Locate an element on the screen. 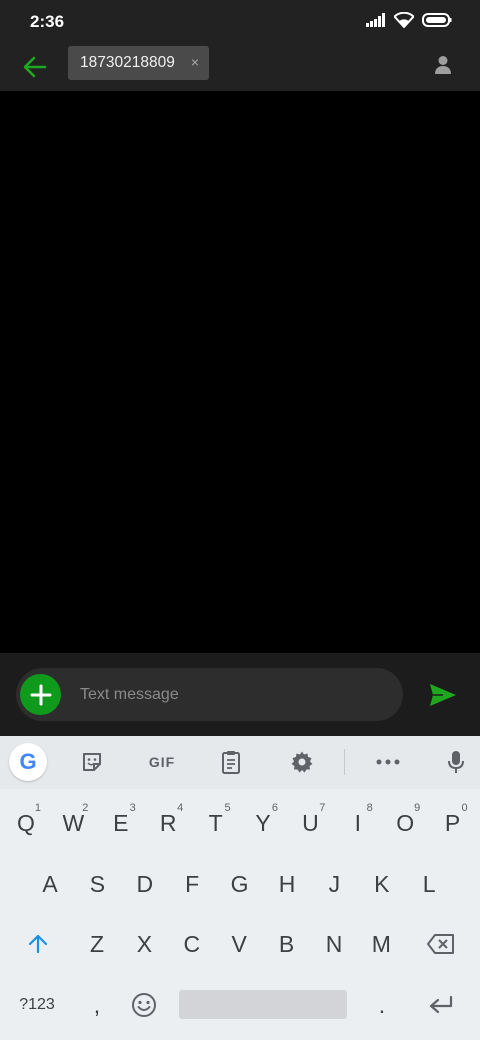 Image resolution: width=480 pixels, height=1040 pixels. key-number-hint: 2 is located at coordinates (85, 808).